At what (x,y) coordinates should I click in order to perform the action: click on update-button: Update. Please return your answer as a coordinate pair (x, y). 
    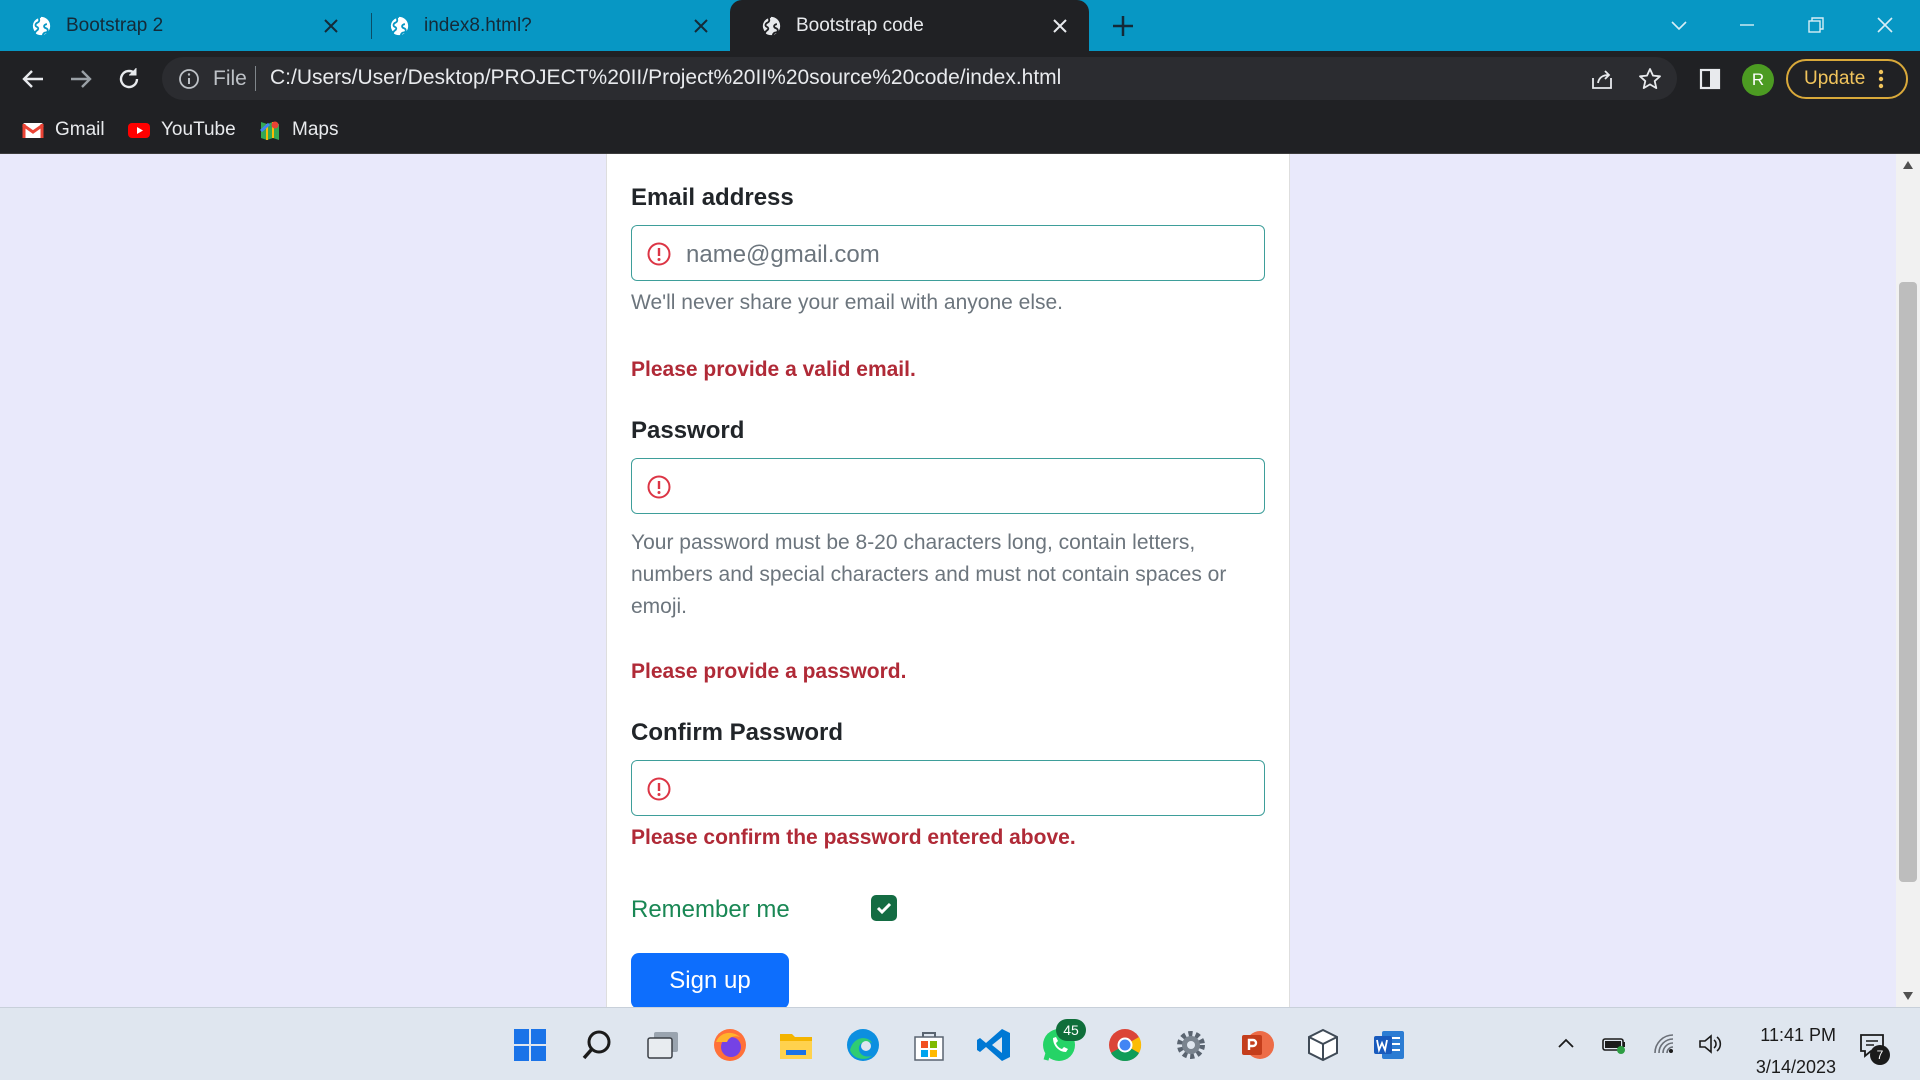
    Looking at the image, I should click on (1847, 79).